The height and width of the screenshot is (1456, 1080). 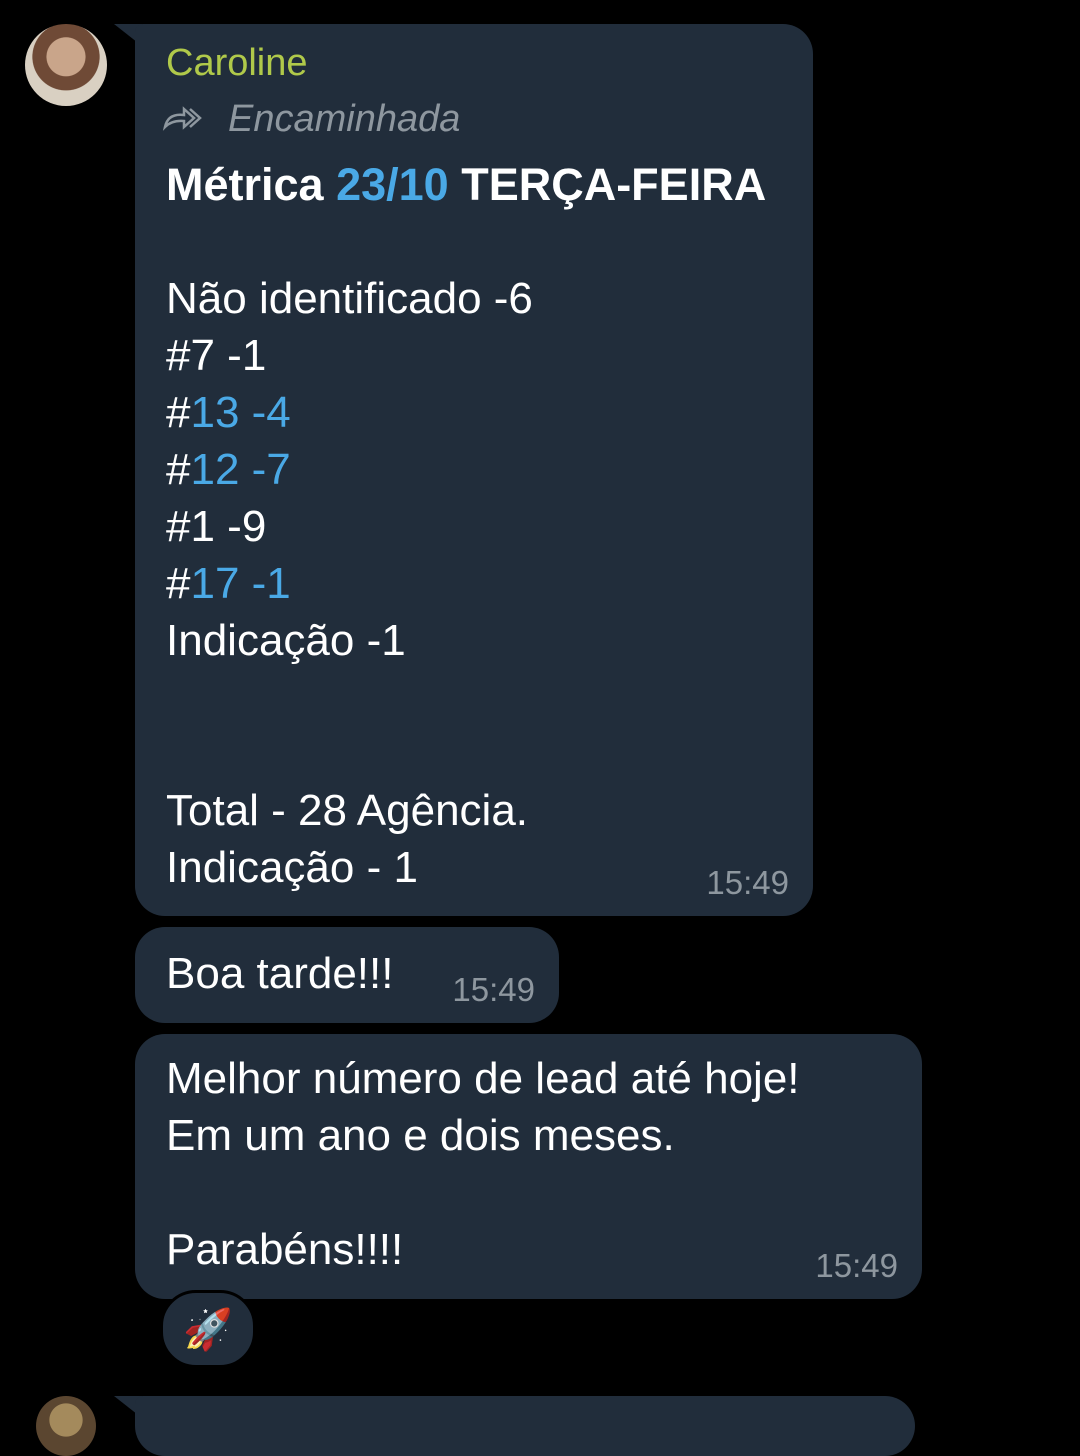 What do you see at coordinates (525, 1426) in the screenshot?
I see `next-message-bubble` at bounding box center [525, 1426].